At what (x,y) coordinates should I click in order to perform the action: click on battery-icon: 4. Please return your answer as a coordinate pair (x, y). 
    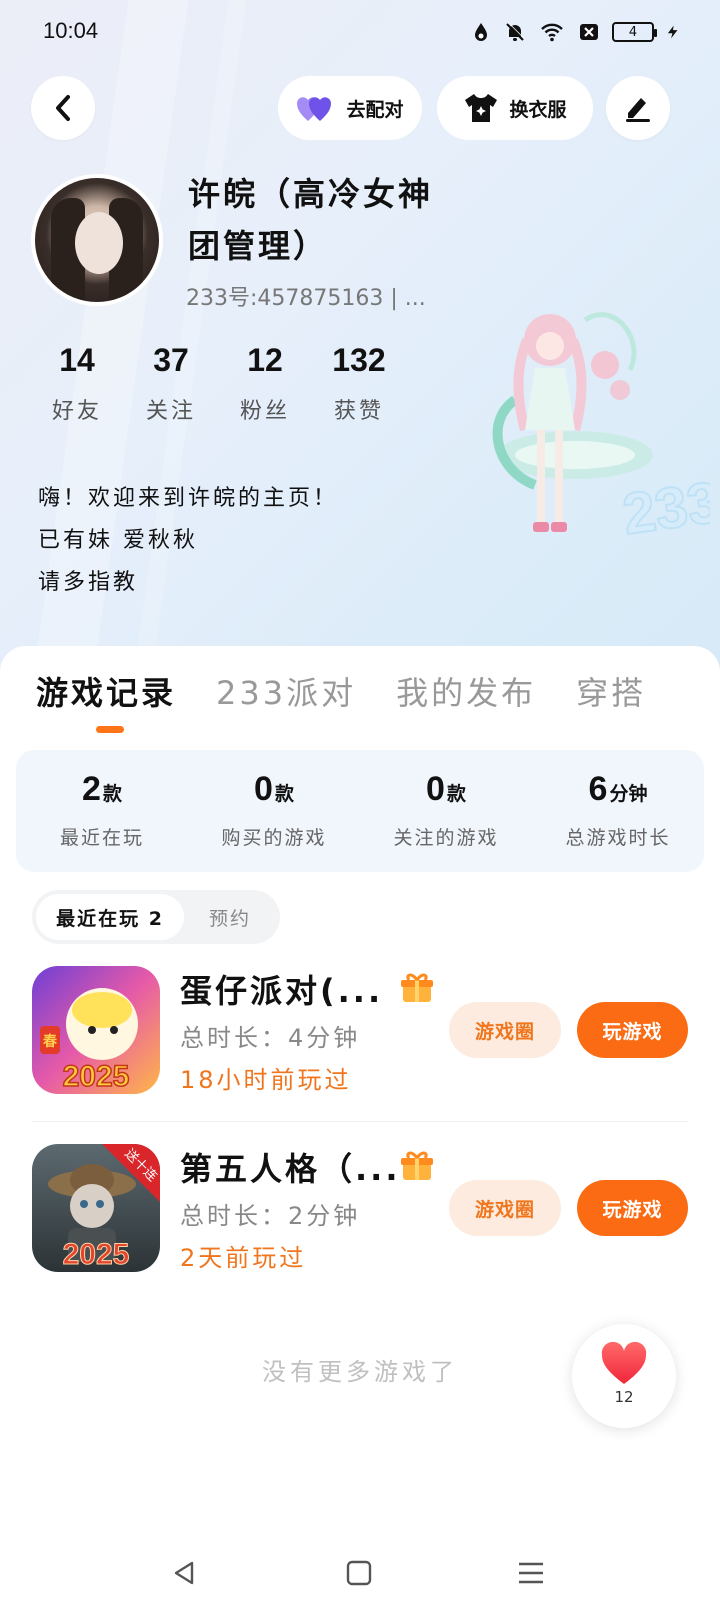
    Looking at the image, I should click on (634, 32).